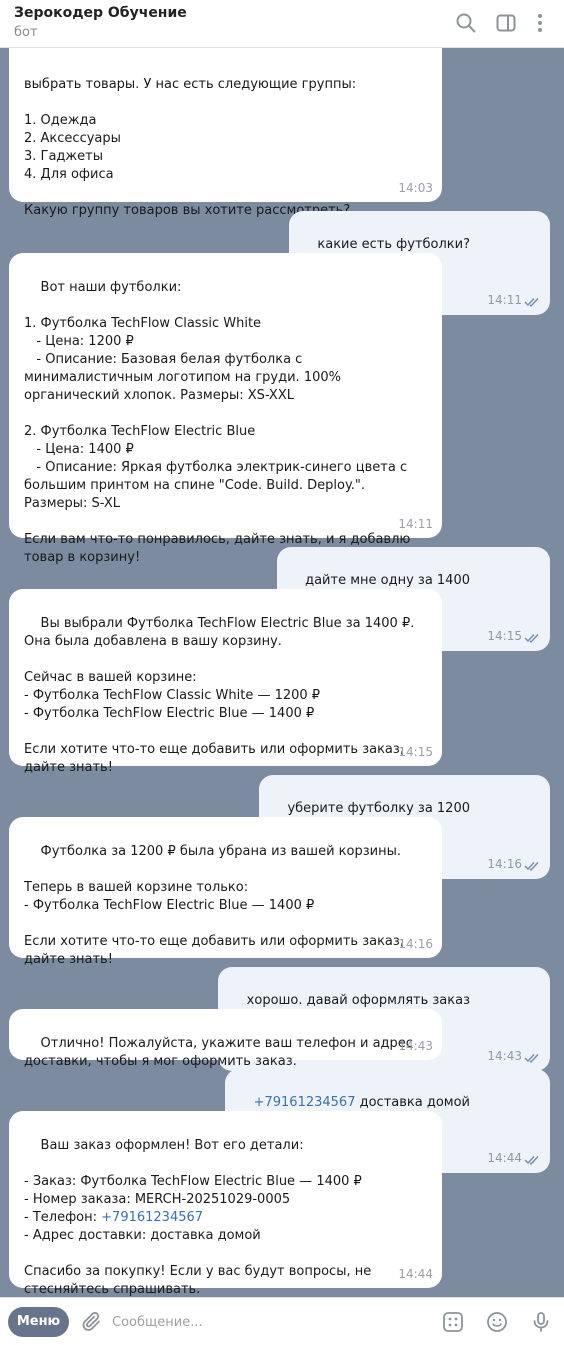 This screenshot has height=1345, width=564. I want to click on message-time: 14:03, so click(415, 188).